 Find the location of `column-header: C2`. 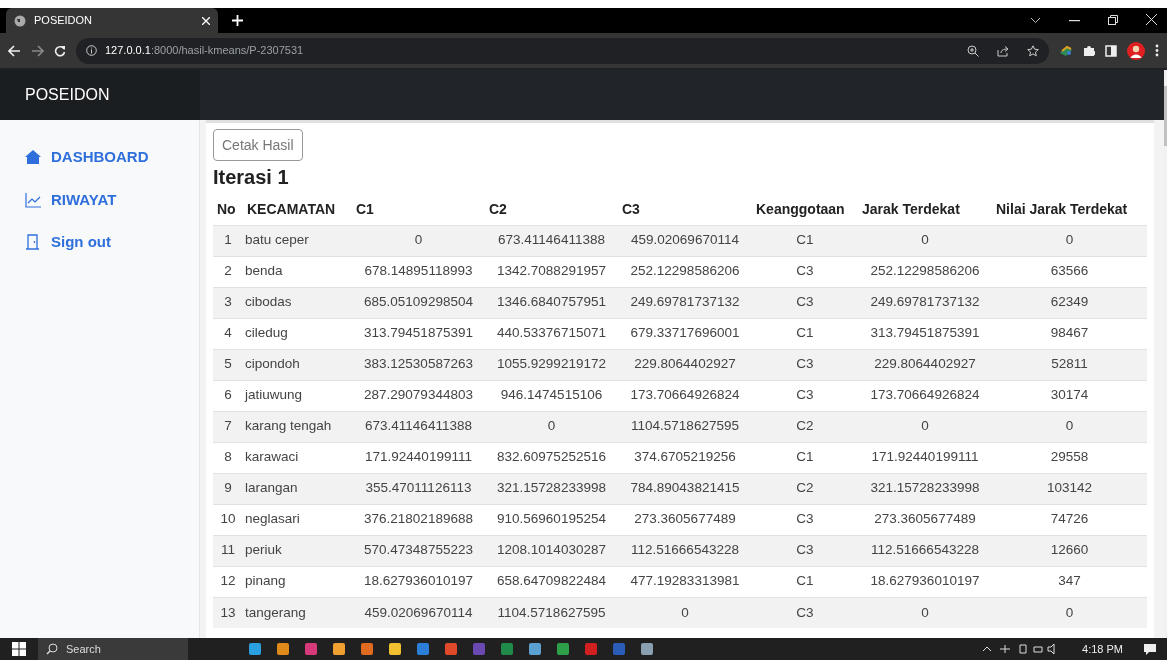

column-header: C2 is located at coordinates (551, 210).